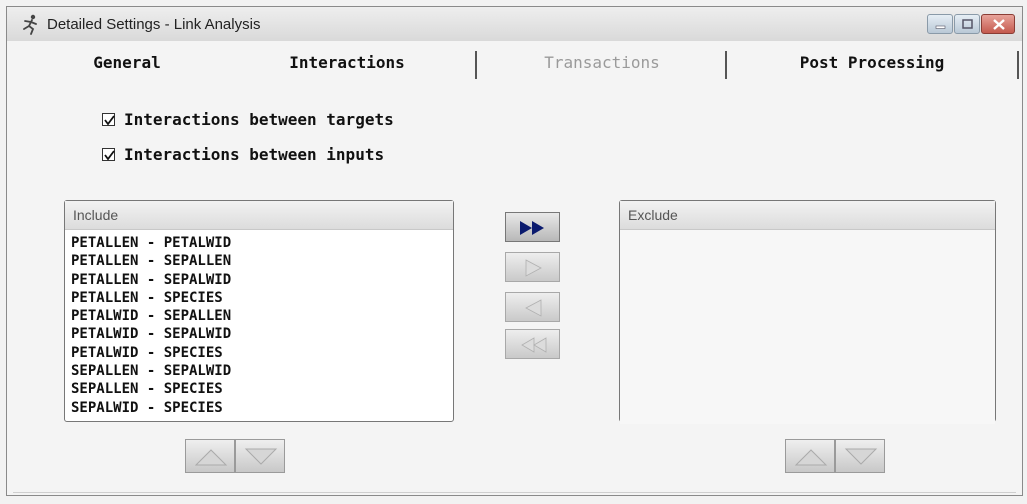  I want to click on interactions-between-targets-checkbox: Interactions between targets, so click(248, 119).